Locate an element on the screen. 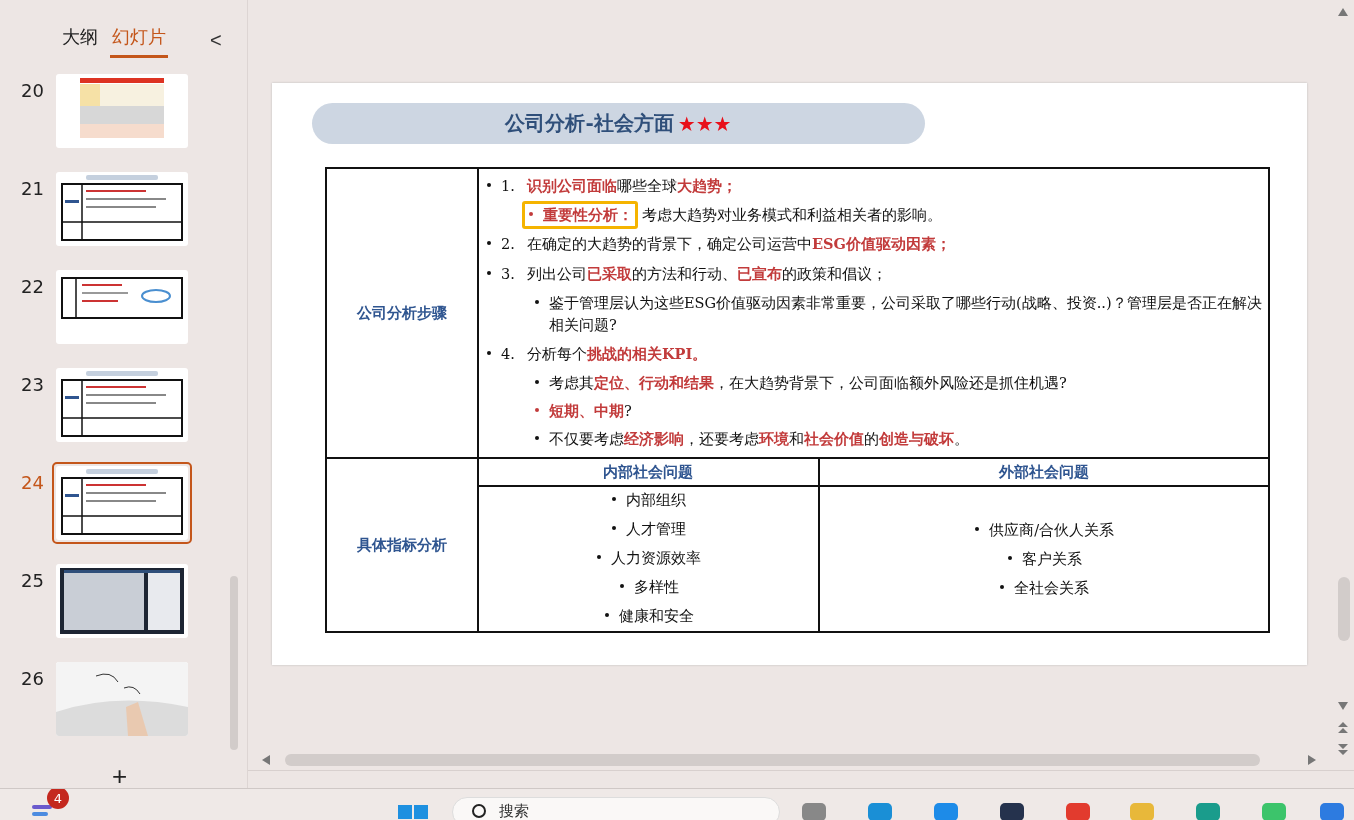 This screenshot has width=1354, height=820. panel-tab: 幻灯片 is located at coordinates (139, 40).